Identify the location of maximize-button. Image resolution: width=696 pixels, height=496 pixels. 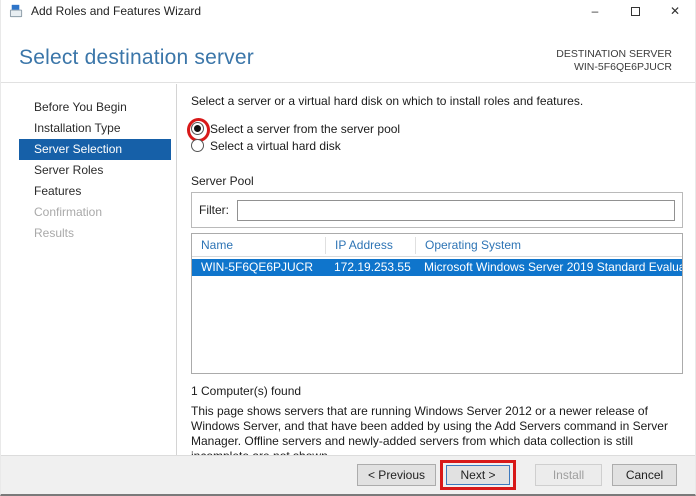
(635, 11).